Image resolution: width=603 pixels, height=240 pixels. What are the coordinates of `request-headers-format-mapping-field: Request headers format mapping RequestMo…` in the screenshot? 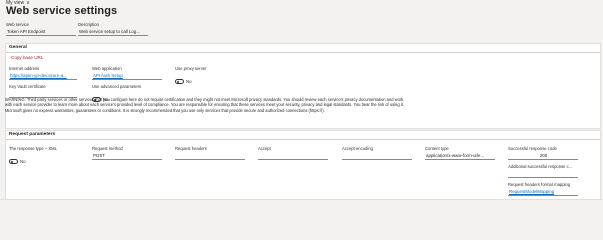 It's located at (543, 189).